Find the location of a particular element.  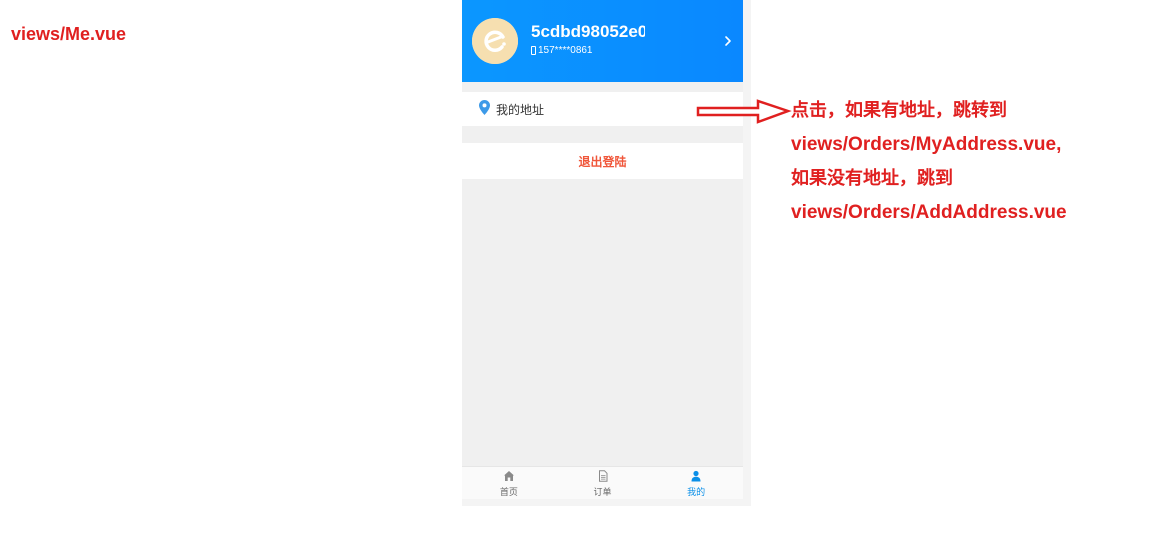

logout-label: 退出登陆 is located at coordinates (602, 161).